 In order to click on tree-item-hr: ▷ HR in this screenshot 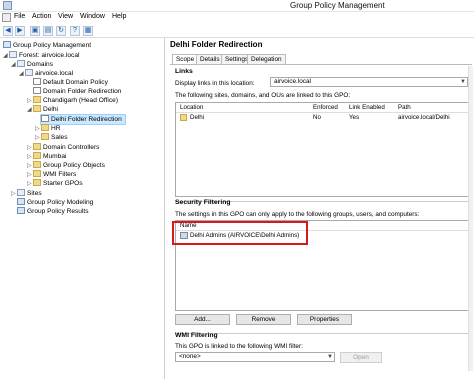, I will do `click(48, 128)`.